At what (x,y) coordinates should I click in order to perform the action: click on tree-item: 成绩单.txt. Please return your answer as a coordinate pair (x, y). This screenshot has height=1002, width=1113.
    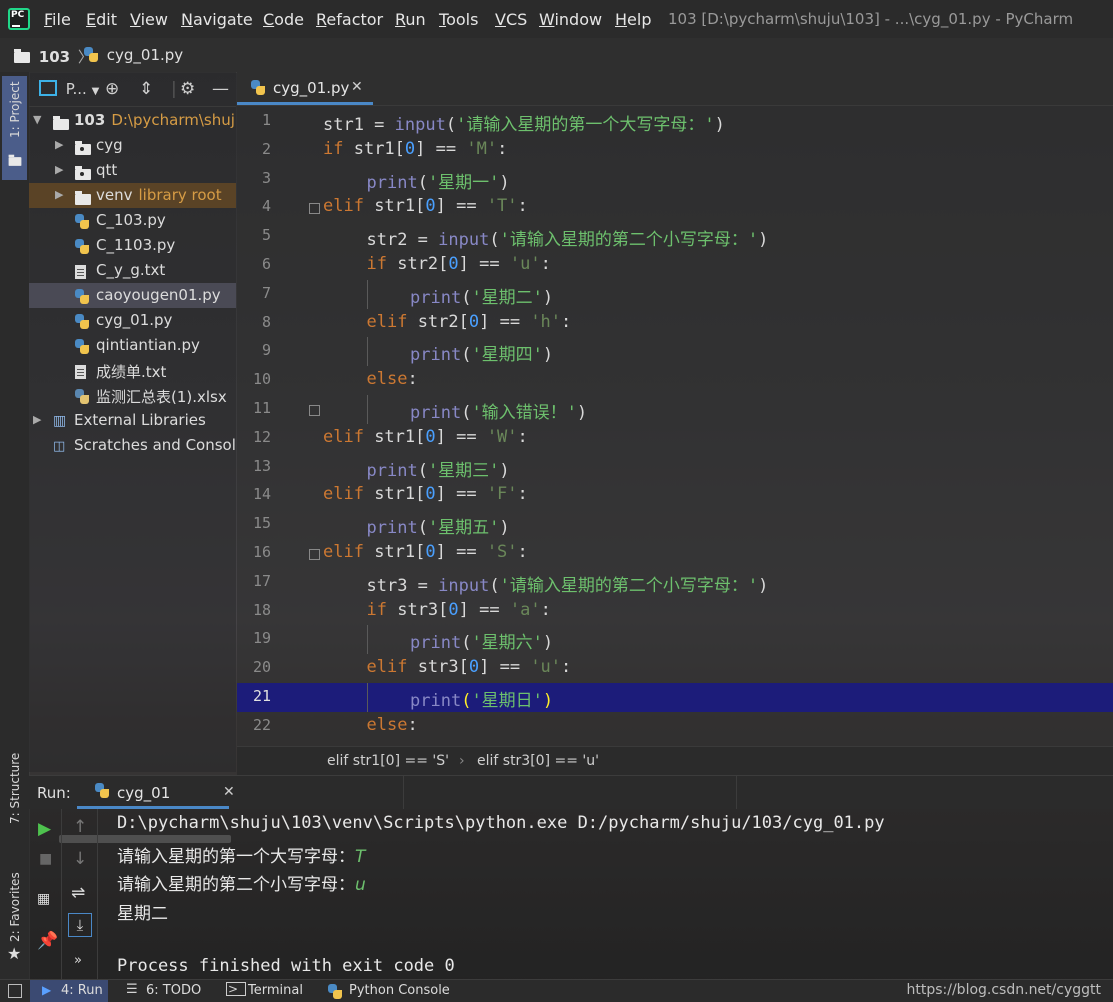
    Looking at the image, I should click on (132, 370).